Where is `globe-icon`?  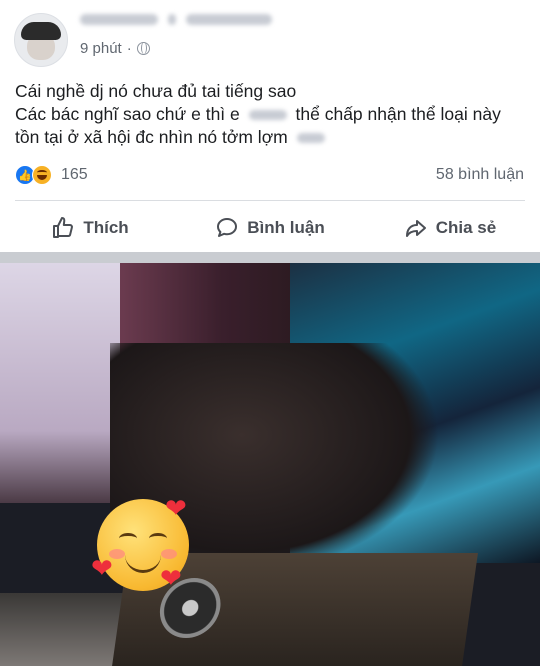 globe-icon is located at coordinates (143, 48).